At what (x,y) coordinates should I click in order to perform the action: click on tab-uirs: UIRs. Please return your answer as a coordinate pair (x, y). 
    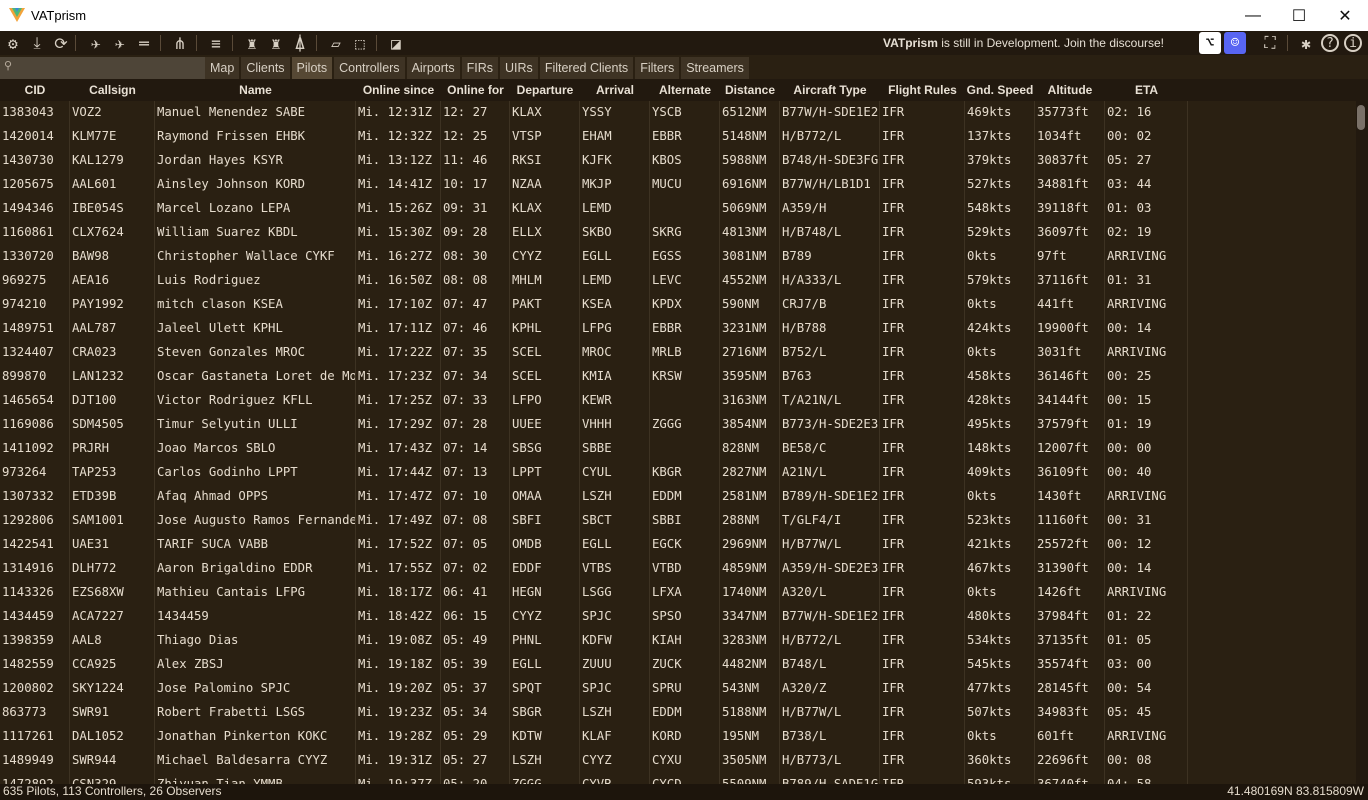
    Looking at the image, I should click on (519, 68).